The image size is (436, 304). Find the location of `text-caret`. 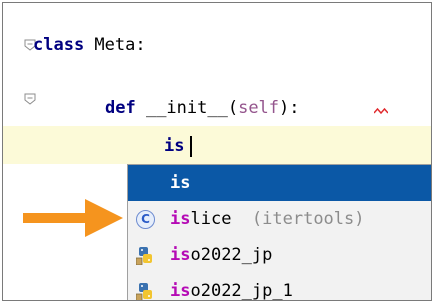

text-caret is located at coordinates (191, 146).